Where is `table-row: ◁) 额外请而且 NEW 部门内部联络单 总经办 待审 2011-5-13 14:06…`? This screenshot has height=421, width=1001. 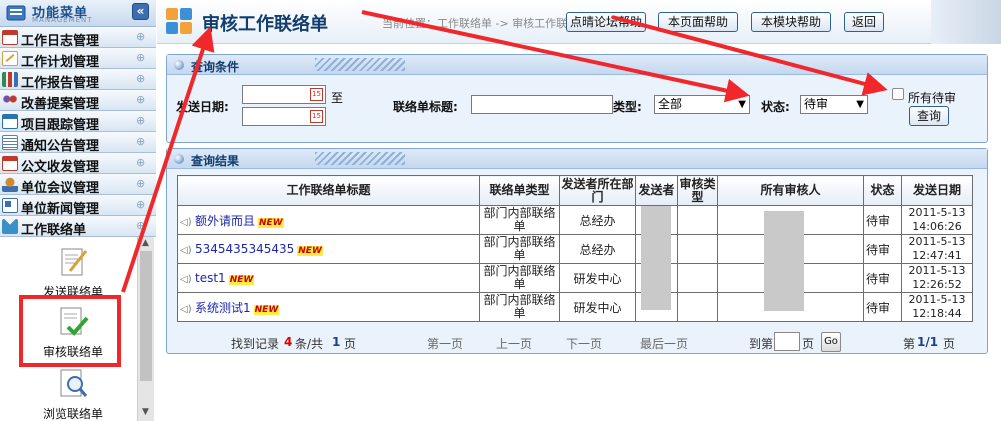 table-row: ◁) 额外请而且 NEW 部门内部联络单 总经办 待审 2011-5-13 14:06… is located at coordinates (575, 220).